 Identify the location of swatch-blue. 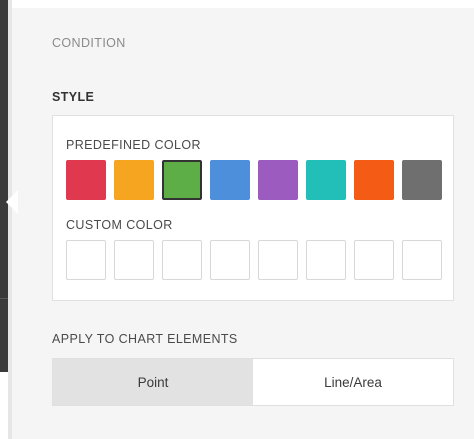
(230, 180).